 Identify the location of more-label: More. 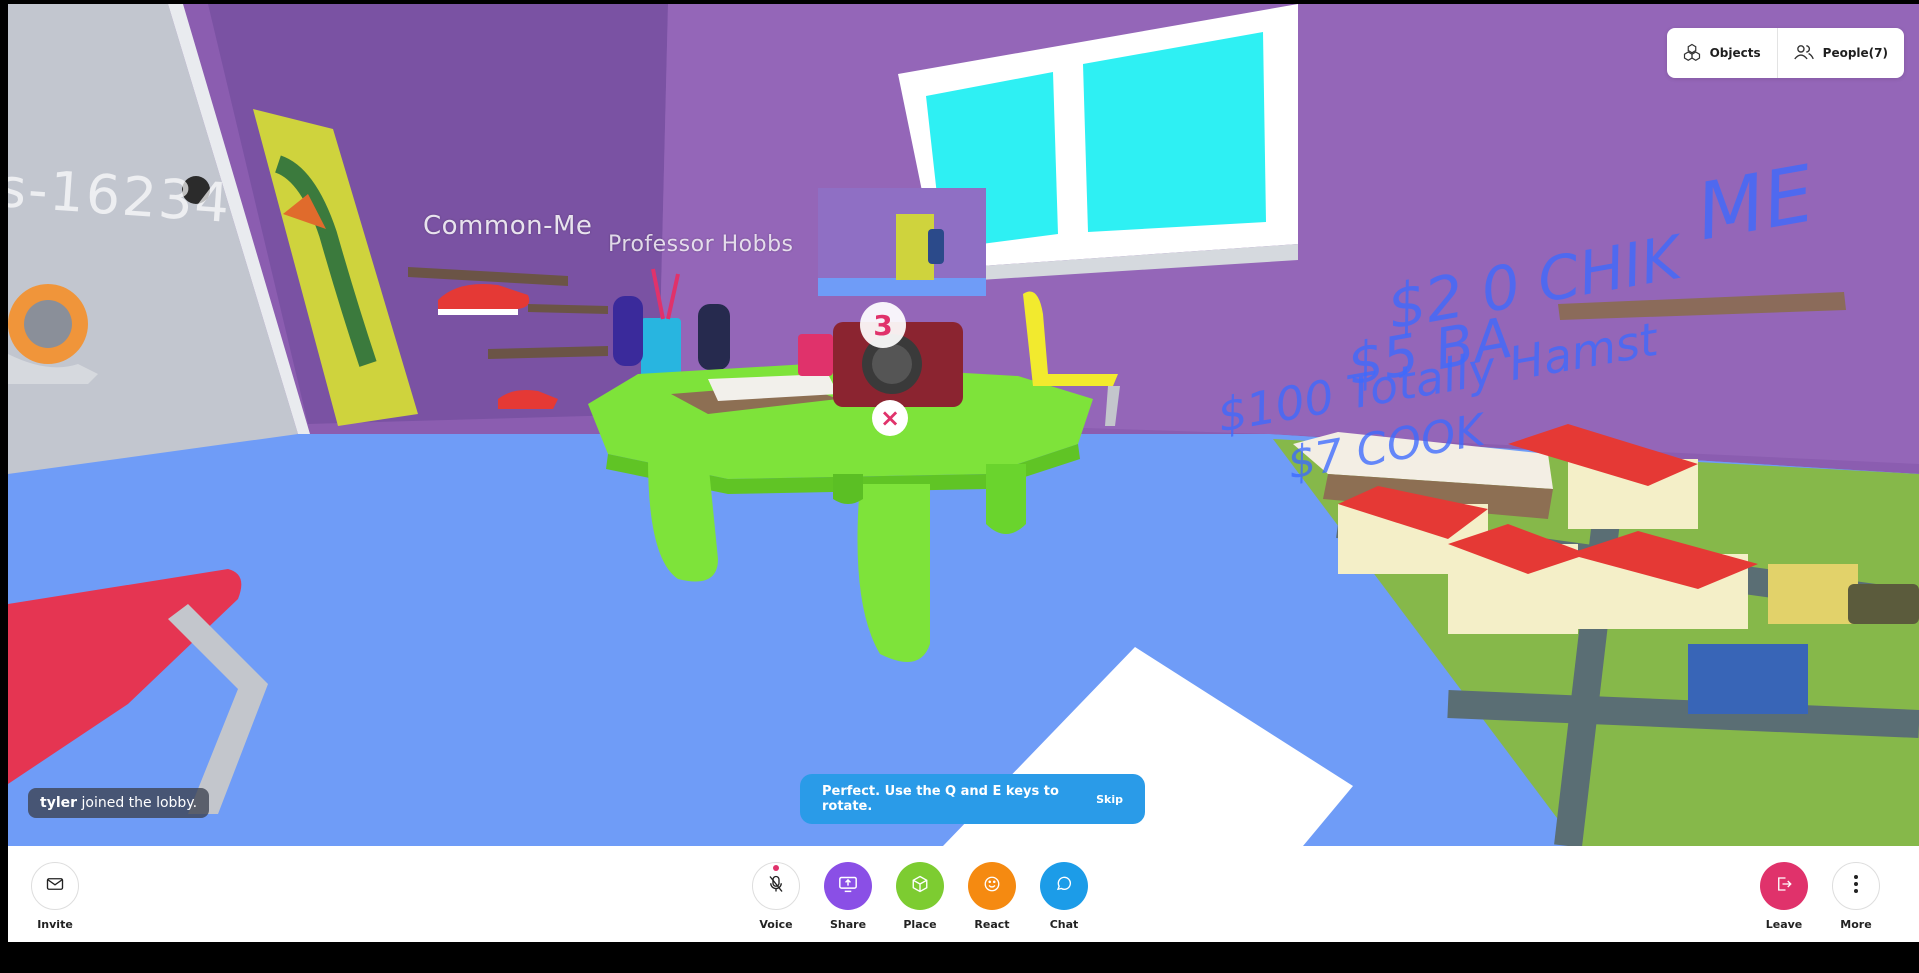
(1856, 924).